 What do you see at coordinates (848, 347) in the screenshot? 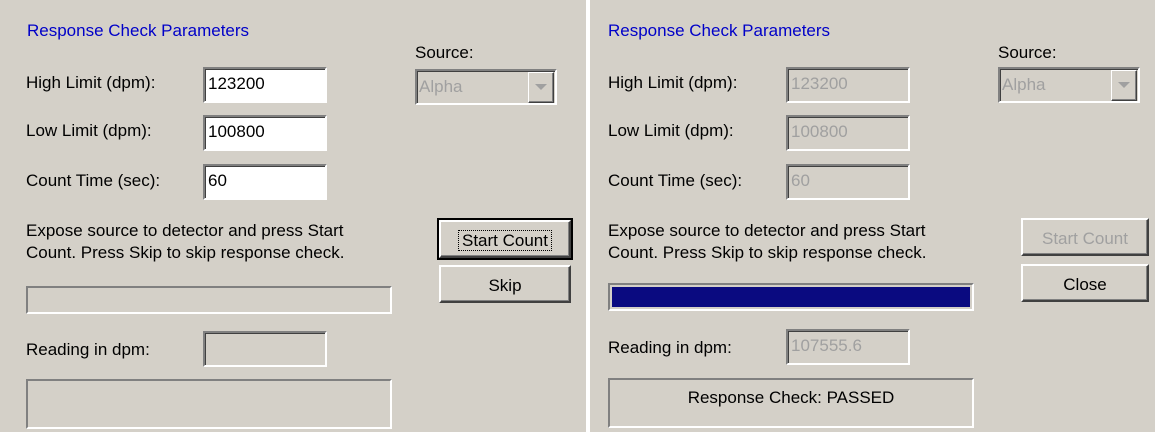
I see `reading-input: 107555.6` at bounding box center [848, 347].